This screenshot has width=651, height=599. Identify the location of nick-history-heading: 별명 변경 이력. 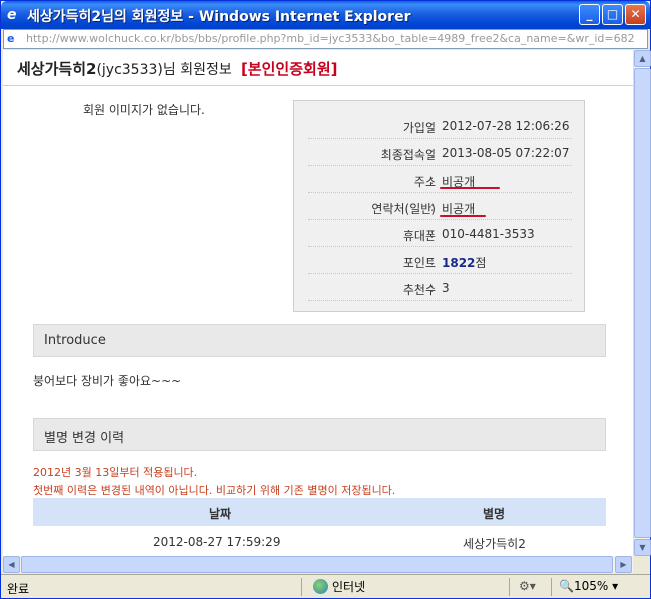
(84, 438).